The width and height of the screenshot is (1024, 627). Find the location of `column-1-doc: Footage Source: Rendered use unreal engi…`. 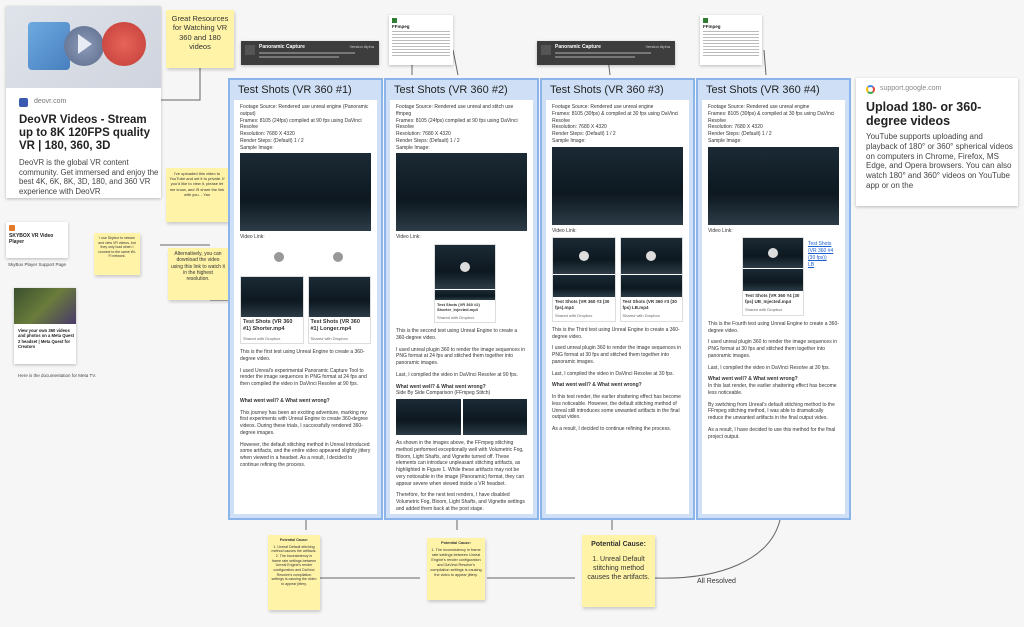

column-1-doc: Footage Source: Rendered use unreal engi… is located at coordinates (305, 307).